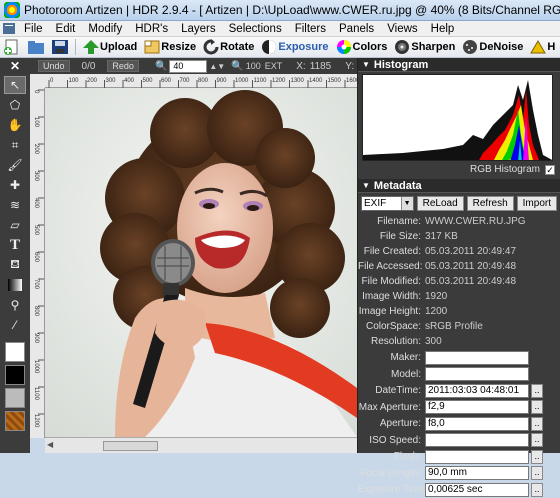  I want to click on resize-button: Resize, so click(169, 47).